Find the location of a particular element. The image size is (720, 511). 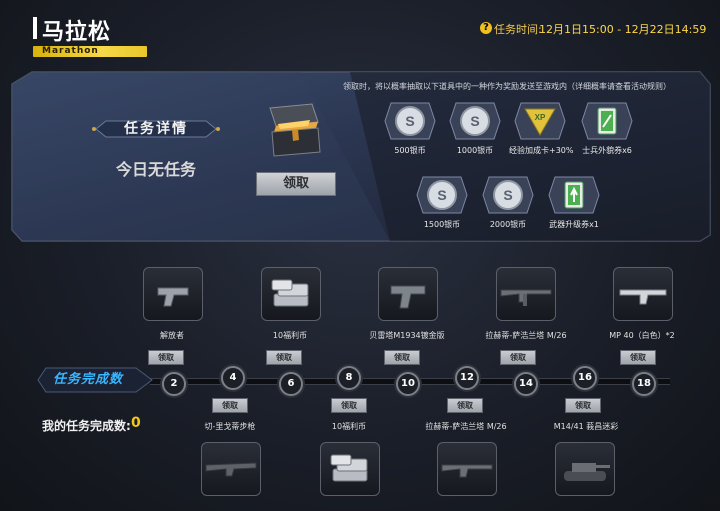

reward-label: 2000银币 is located at coordinates (508, 224).